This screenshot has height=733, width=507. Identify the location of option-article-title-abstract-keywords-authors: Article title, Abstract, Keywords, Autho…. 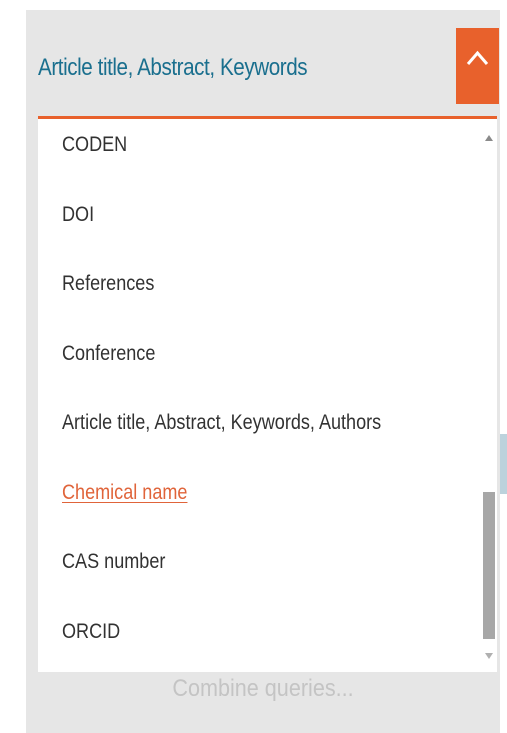
(221, 423).